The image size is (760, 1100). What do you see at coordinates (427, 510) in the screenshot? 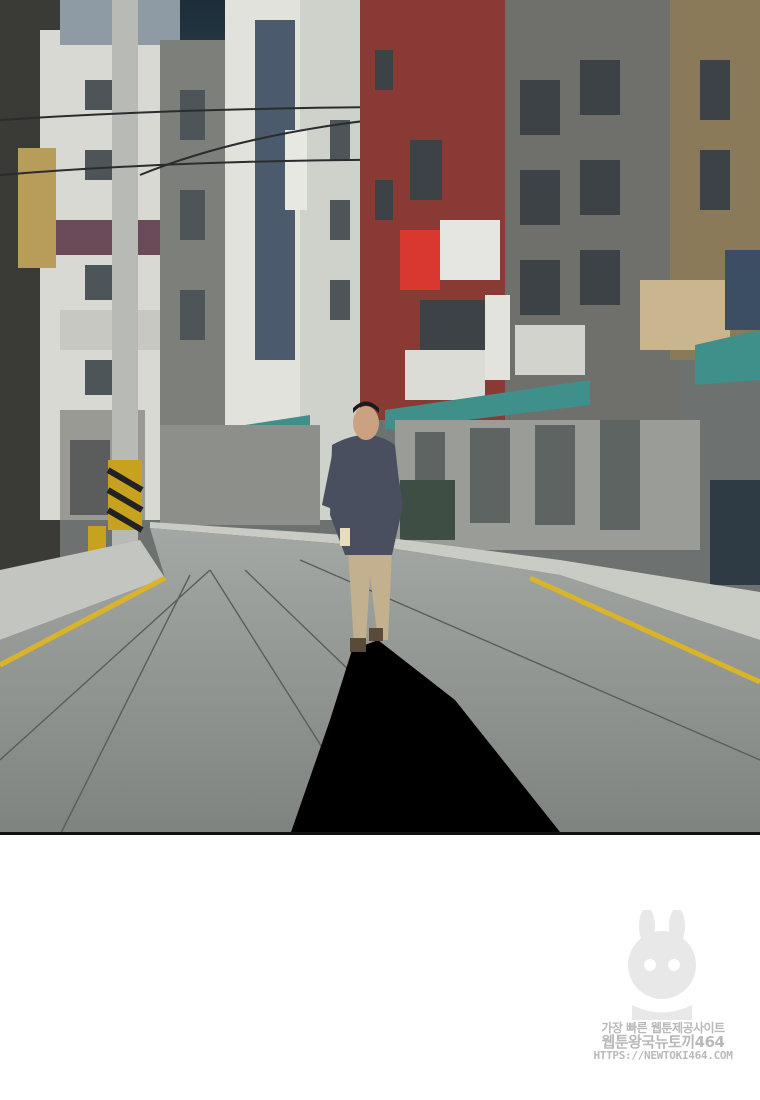
I see `shelving-mid` at bounding box center [427, 510].